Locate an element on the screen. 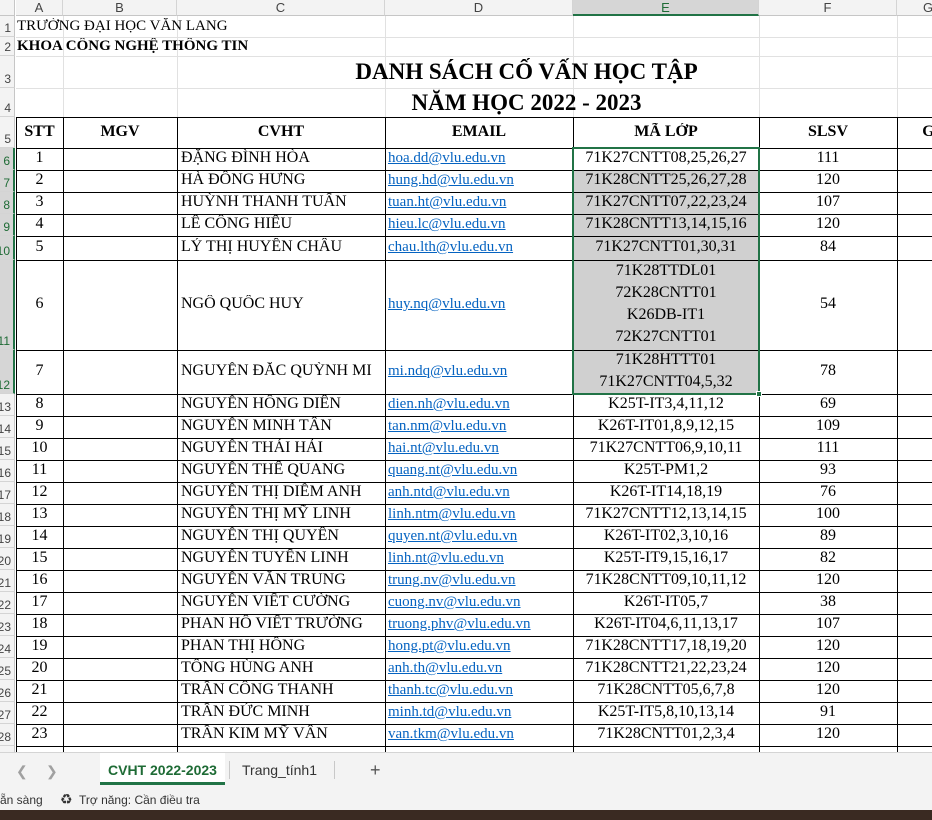 This screenshot has width=932, height=820. row-header-3: 3 is located at coordinates (7, 72).